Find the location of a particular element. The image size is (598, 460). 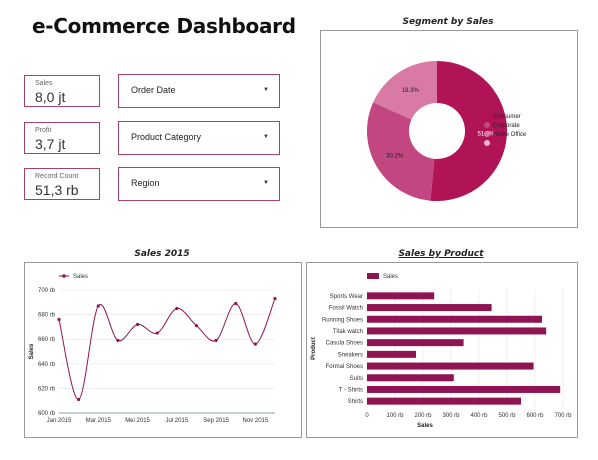

sales-by-product-chart-title: Sales by Product is located at coordinates (441, 254).